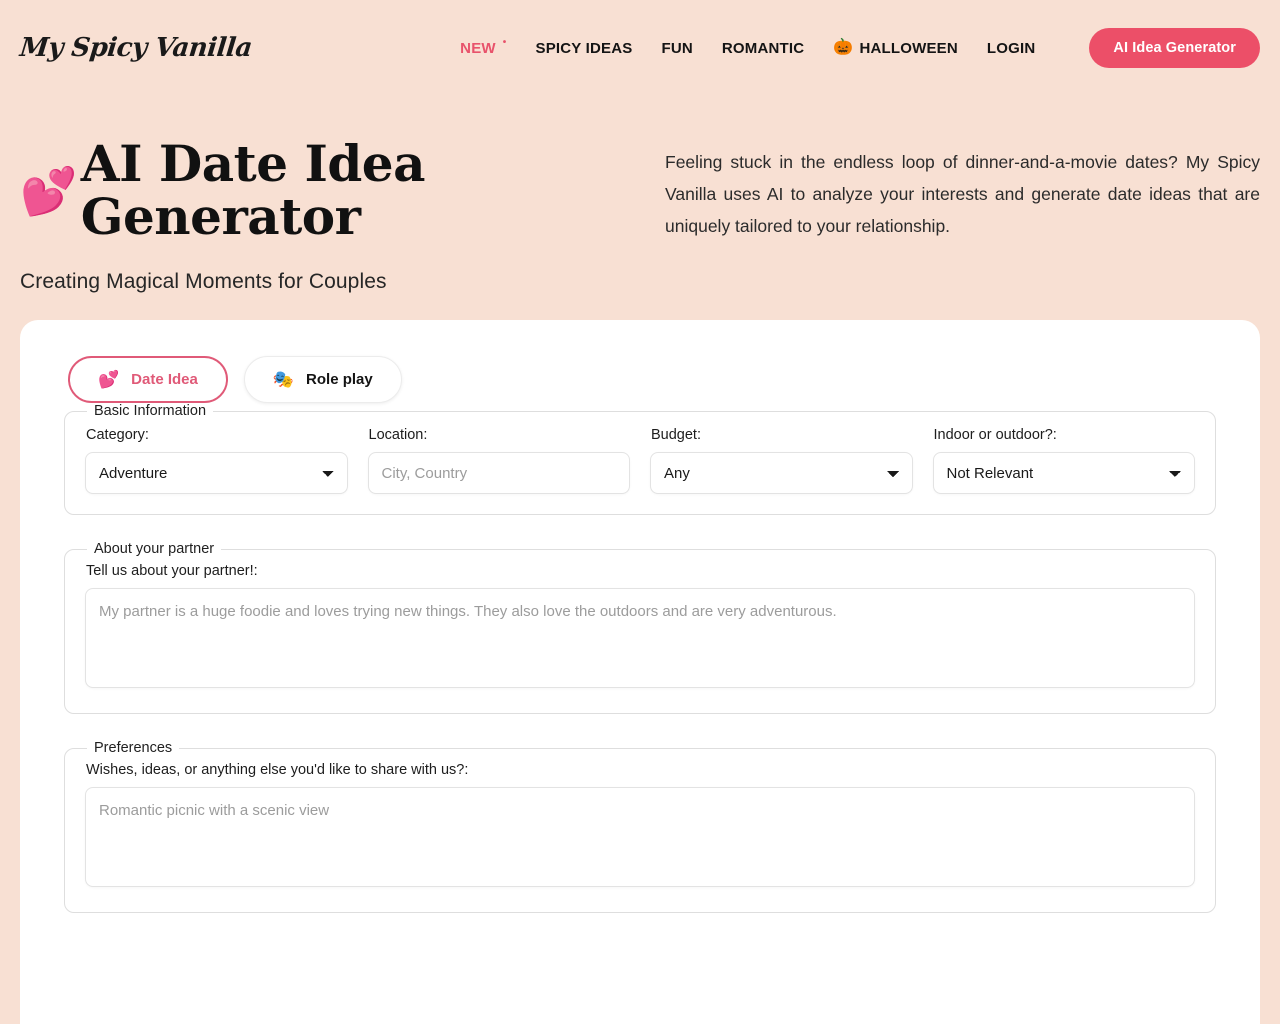 The height and width of the screenshot is (1024, 1280). Describe the element at coordinates (640, 837) in the screenshot. I see `preferences-textarea` at that location.